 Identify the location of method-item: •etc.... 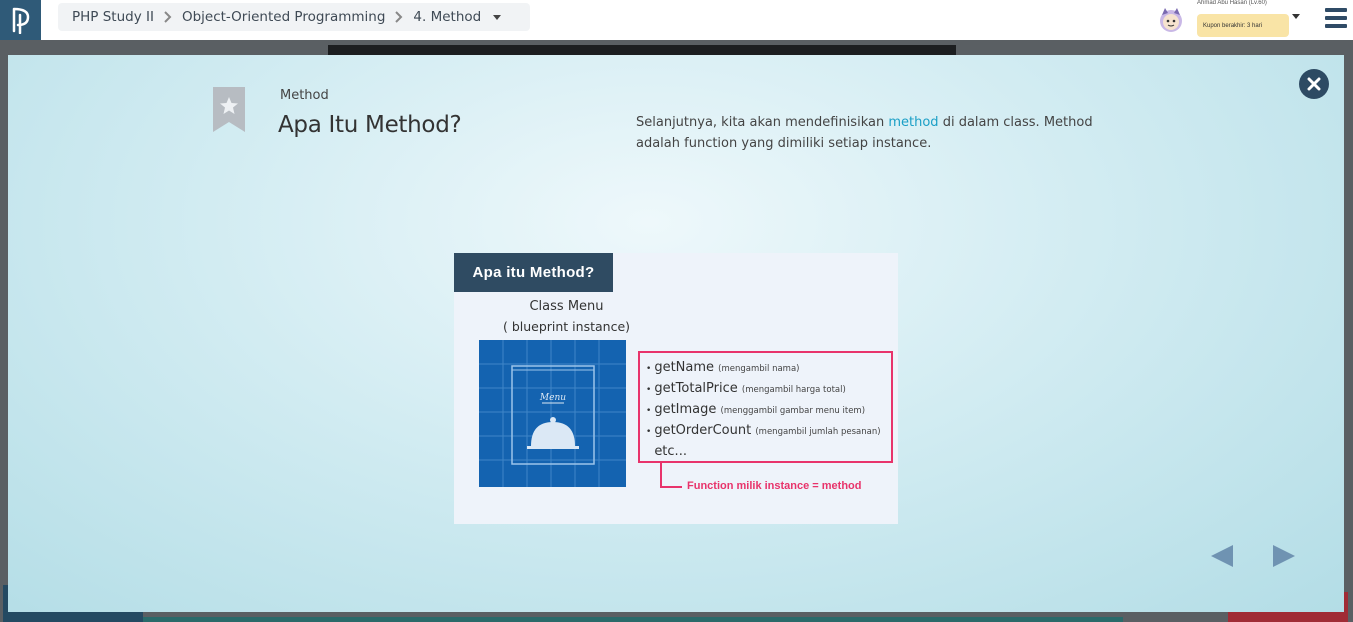
(768, 451).